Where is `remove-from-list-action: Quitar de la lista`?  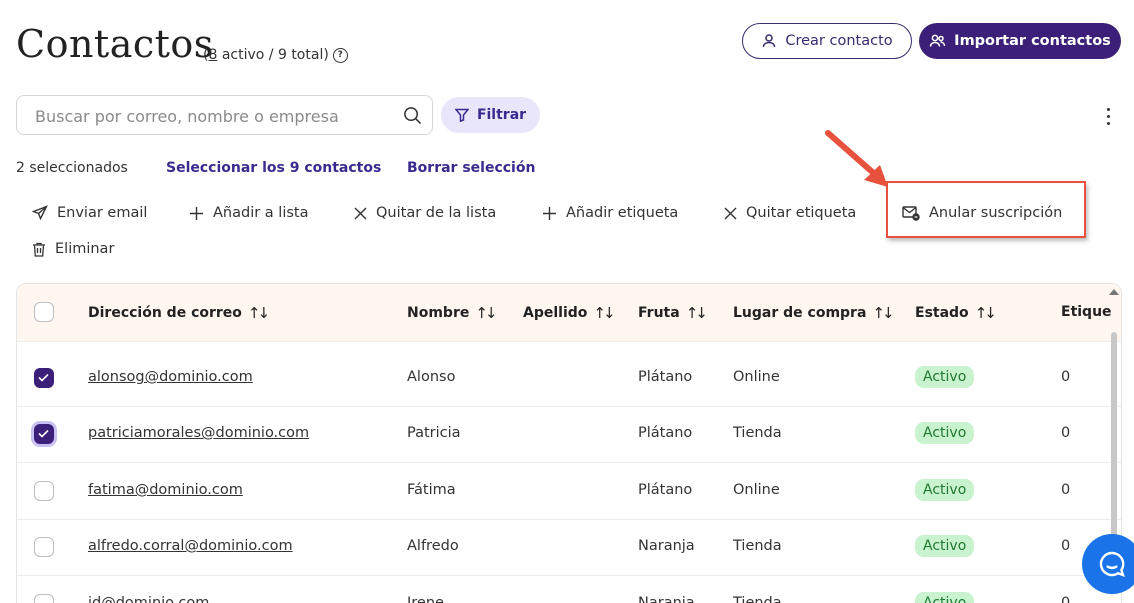 remove-from-list-action: Quitar de la lista is located at coordinates (425, 213).